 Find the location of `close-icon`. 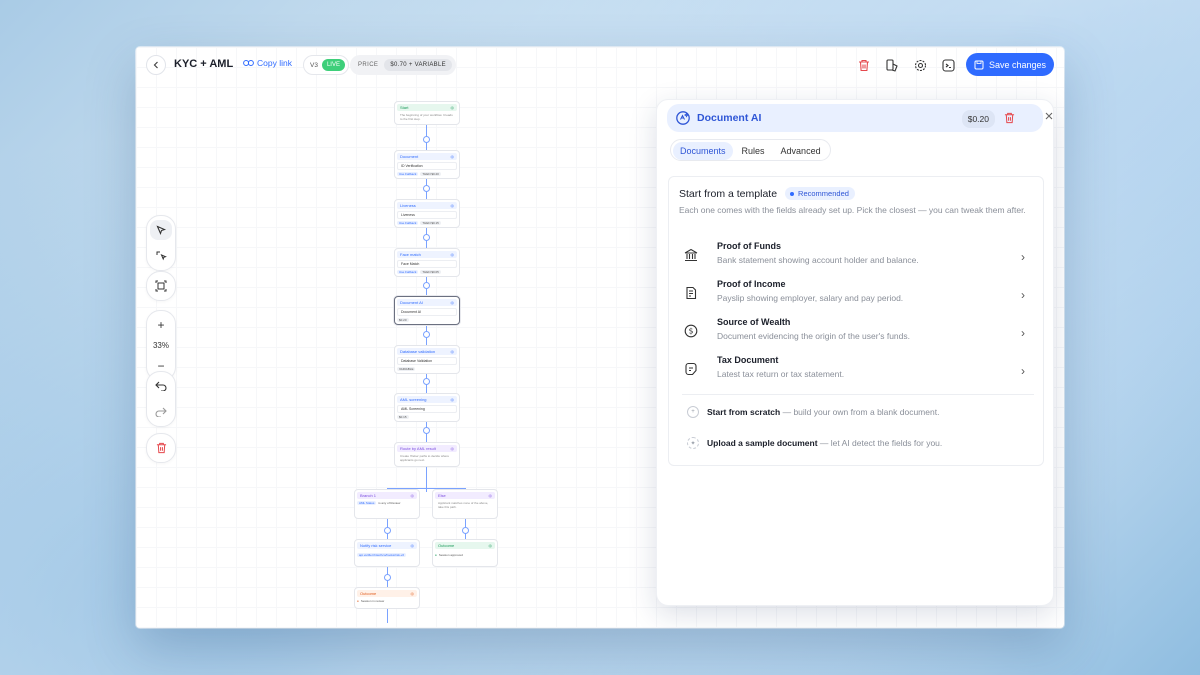

close-icon is located at coordinates (1049, 116).